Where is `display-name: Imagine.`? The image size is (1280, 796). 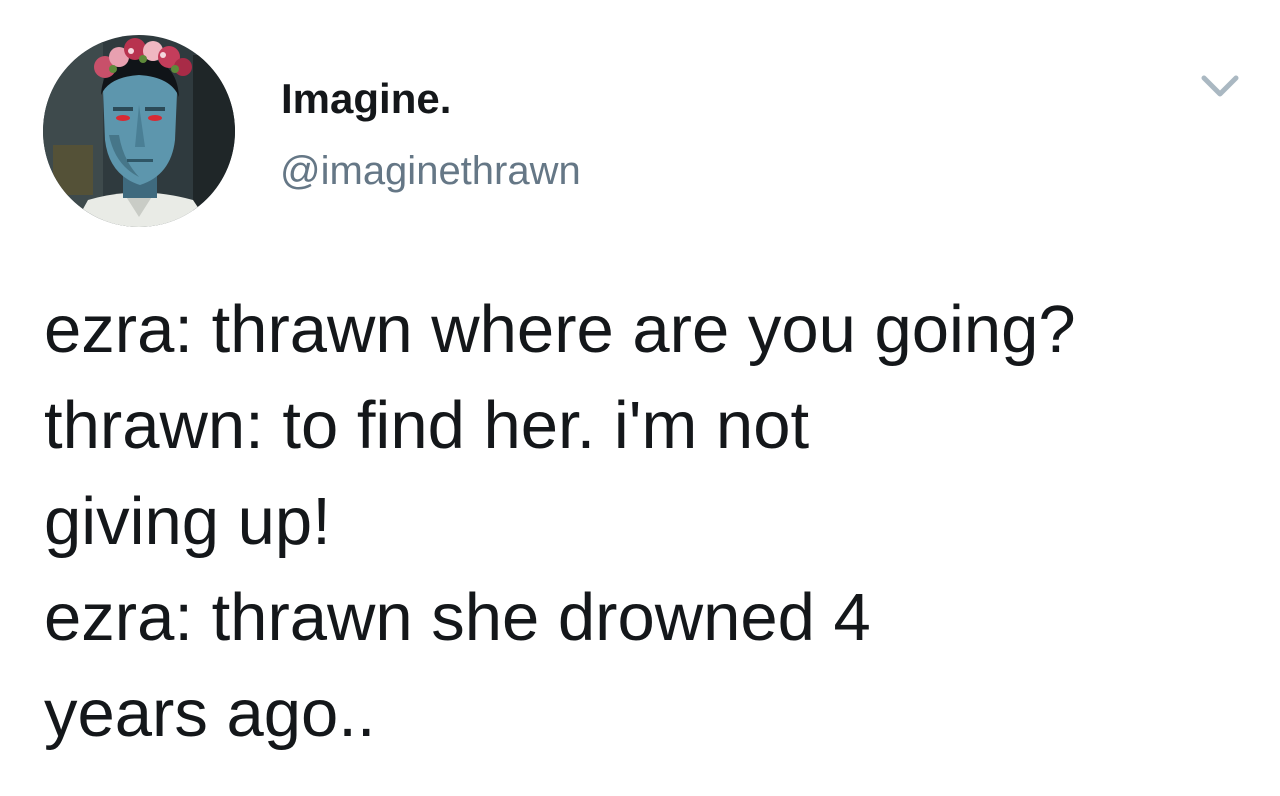 display-name: Imagine. is located at coordinates (366, 99).